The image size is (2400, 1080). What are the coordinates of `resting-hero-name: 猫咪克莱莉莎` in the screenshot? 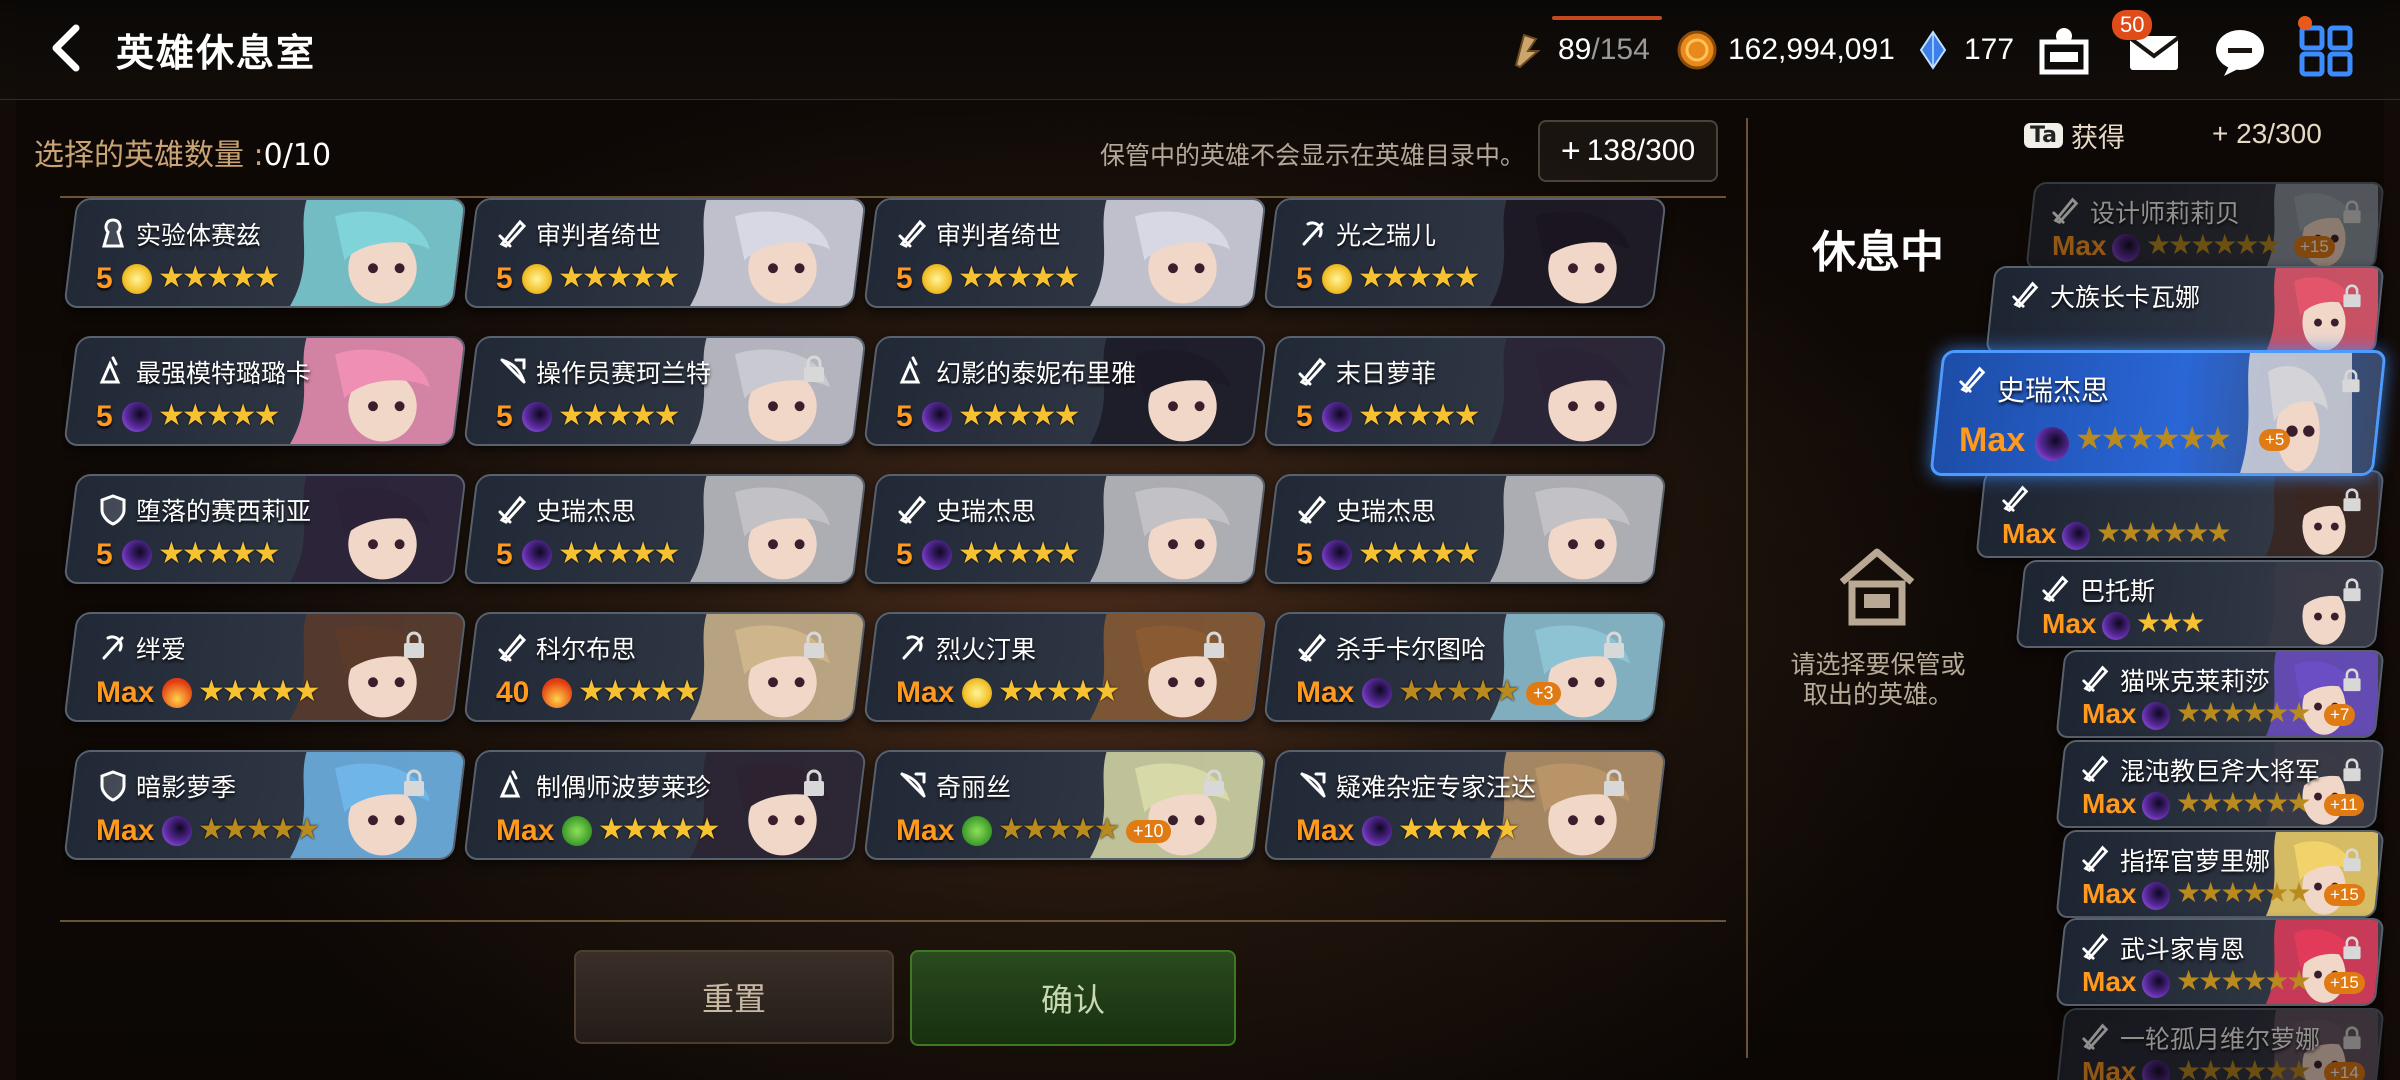 It's located at (2195, 681).